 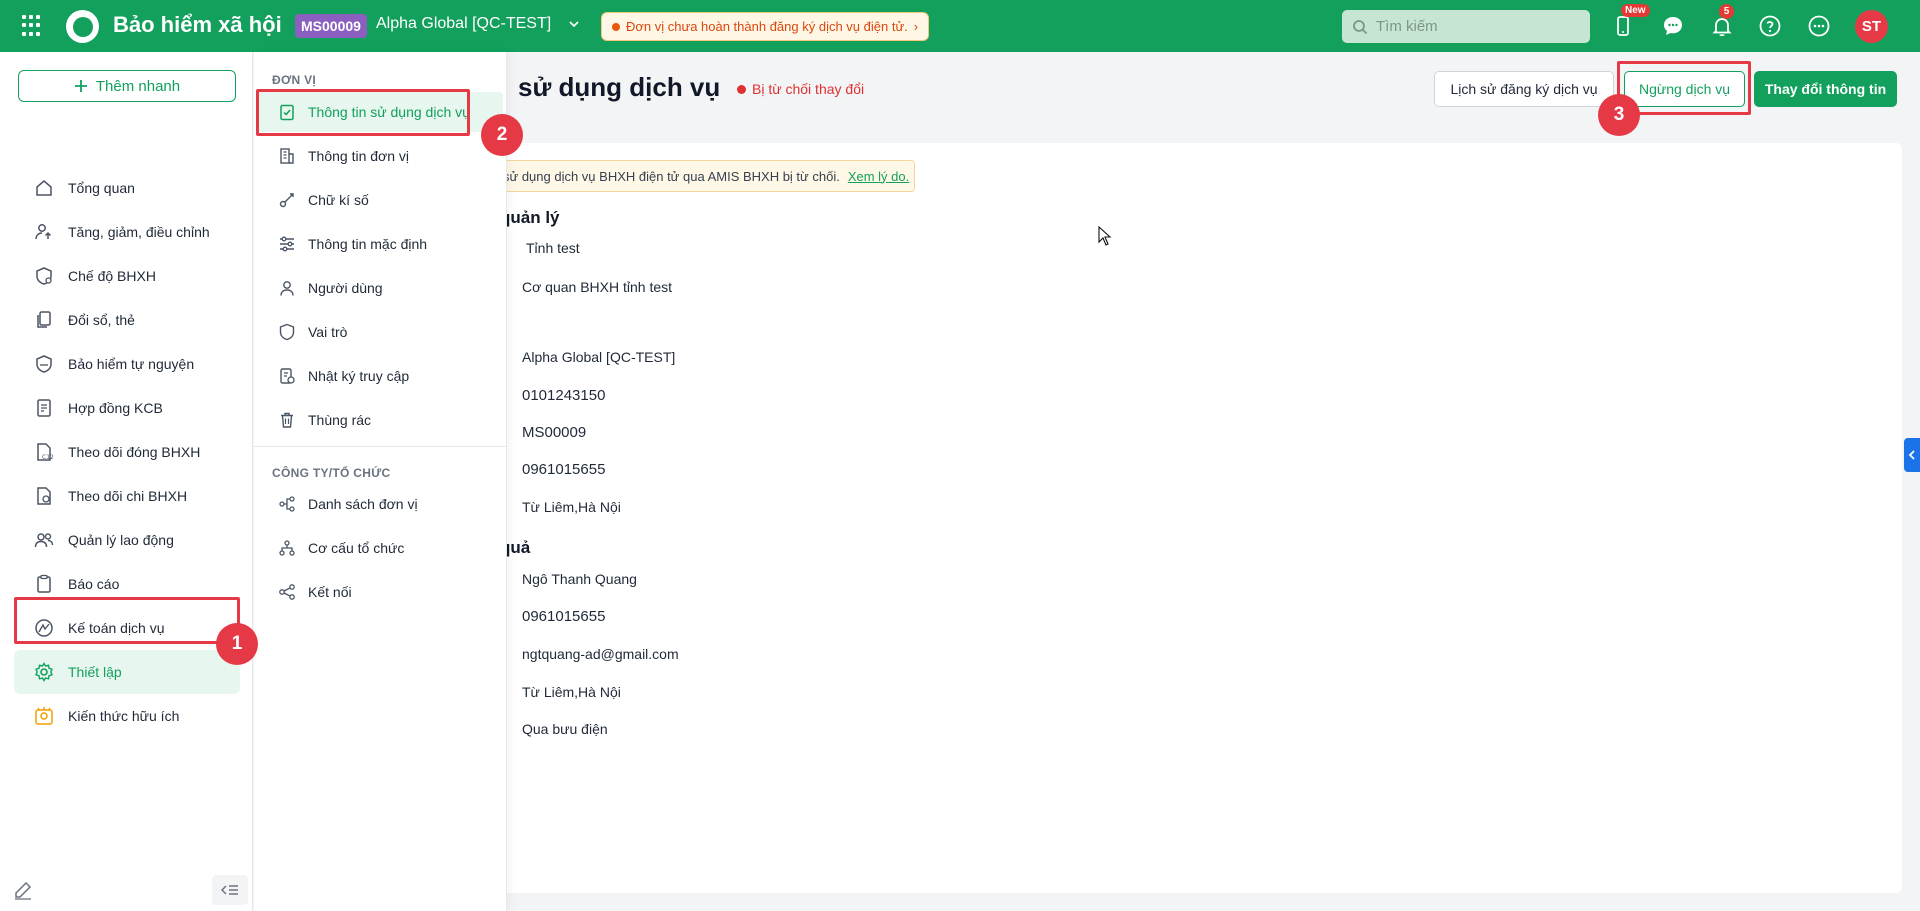 I want to click on app-logo, so click(x=82, y=26).